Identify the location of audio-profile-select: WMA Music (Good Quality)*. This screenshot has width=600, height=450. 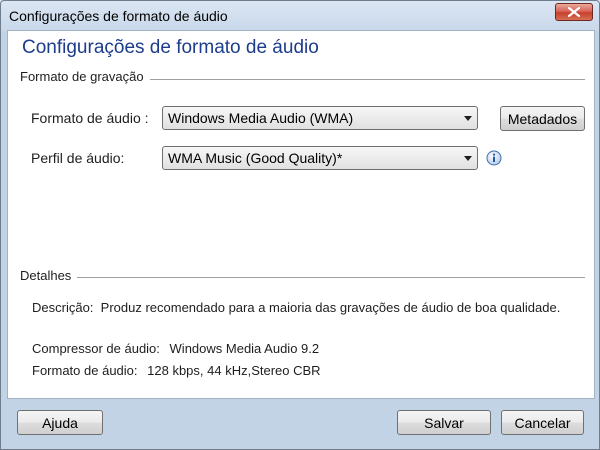
(320, 158).